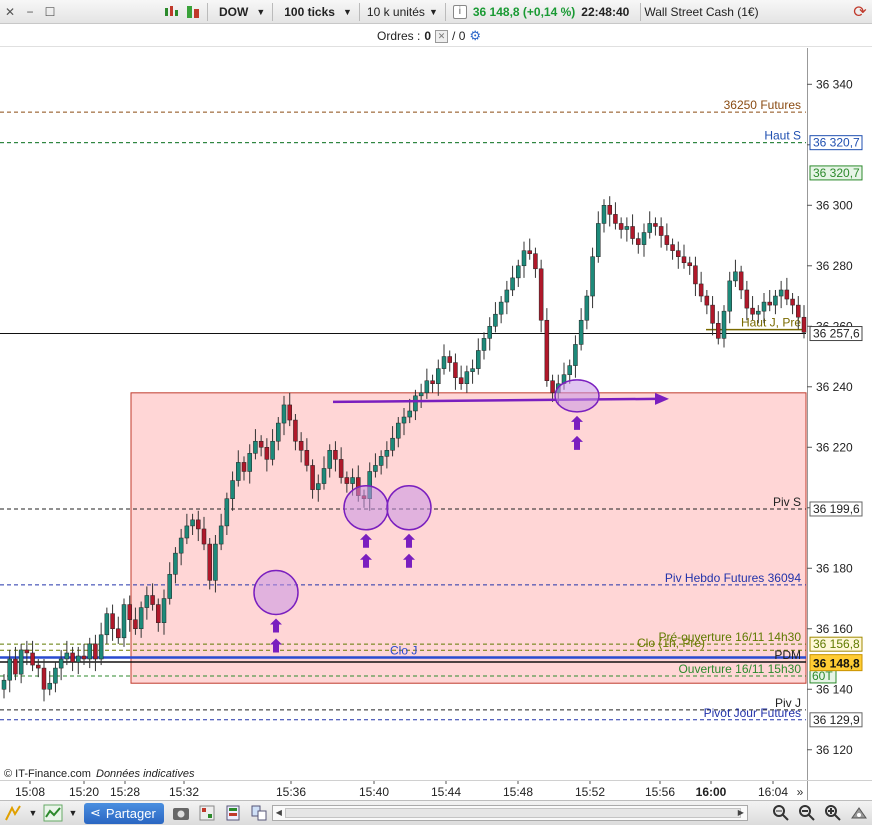 The image size is (872, 826). I want to click on info-icon: i, so click(459, 11).